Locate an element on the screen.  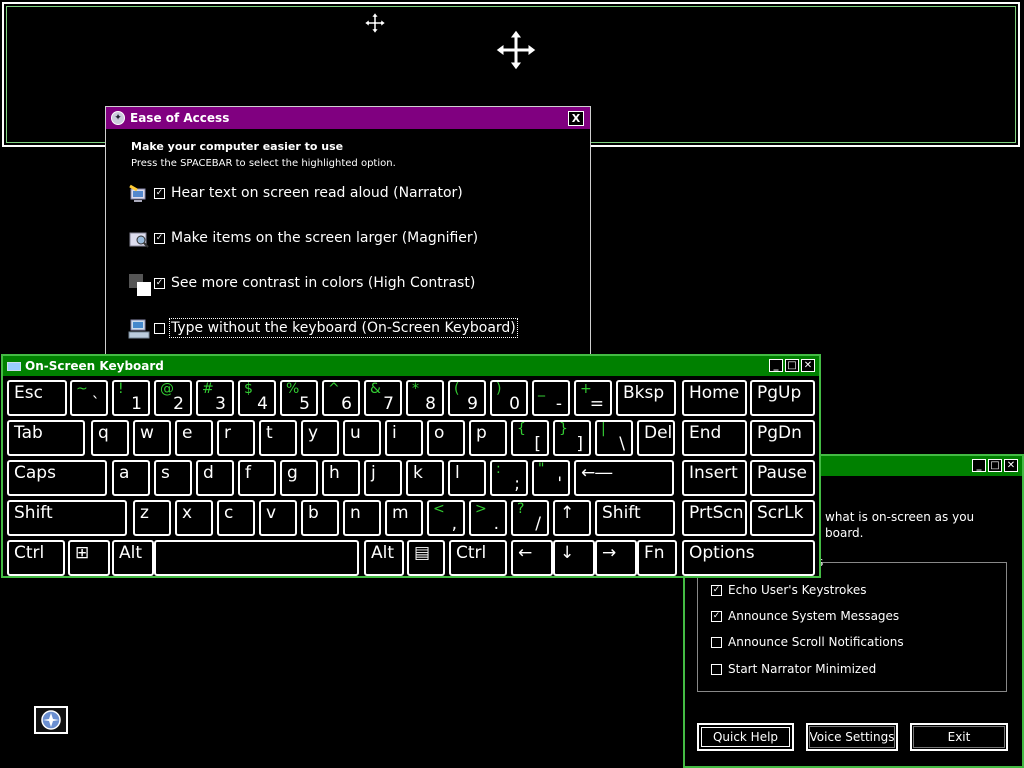
key-space: <, is located at coordinates (446, 518).